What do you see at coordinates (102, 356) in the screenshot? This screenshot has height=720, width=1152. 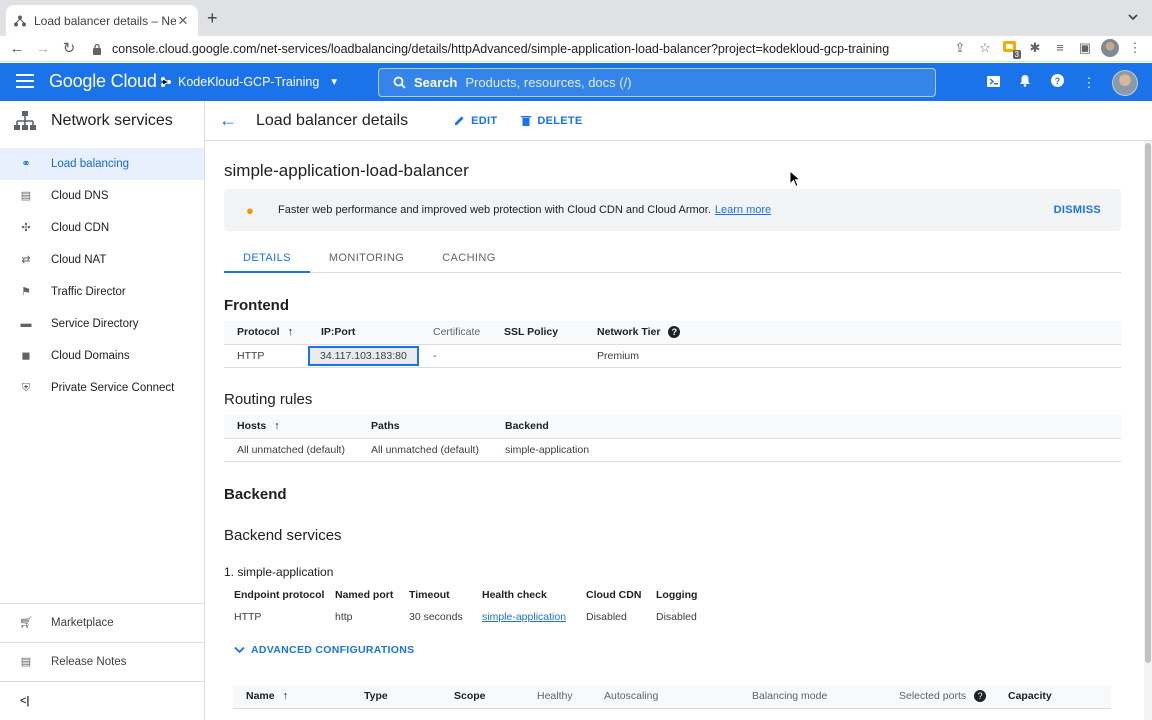 I see `sidebar-item-cloud-domains: ◼ Cloud Domains` at bounding box center [102, 356].